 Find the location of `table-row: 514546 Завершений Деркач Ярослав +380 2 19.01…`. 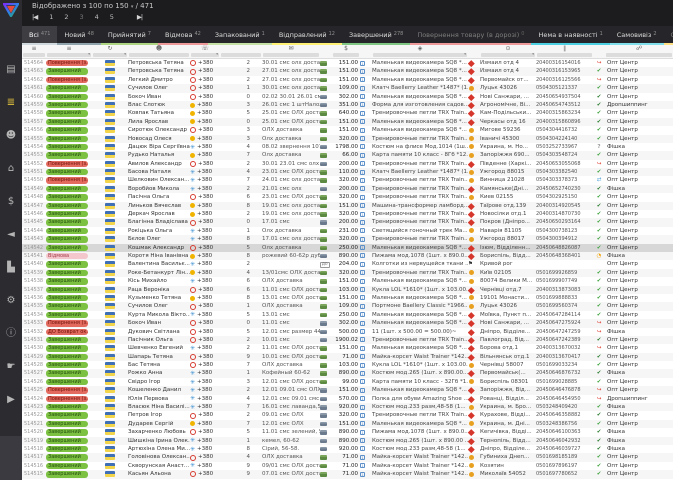

table-row: 514546 Завершений Деркач Ярослав +380 2 19.01… is located at coordinates (347, 214).